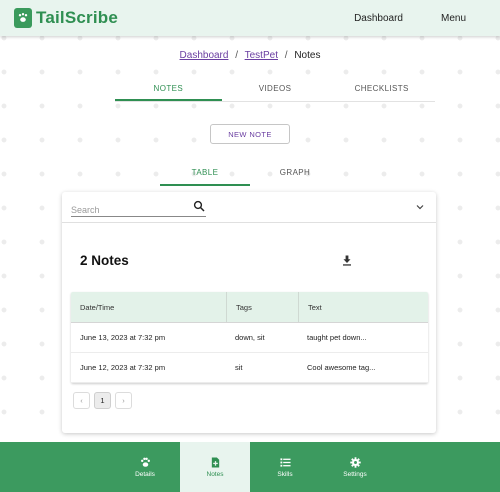  What do you see at coordinates (77, 17) in the screenshot?
I see `app-name: TailScribe` at bounding box center [77, 17].